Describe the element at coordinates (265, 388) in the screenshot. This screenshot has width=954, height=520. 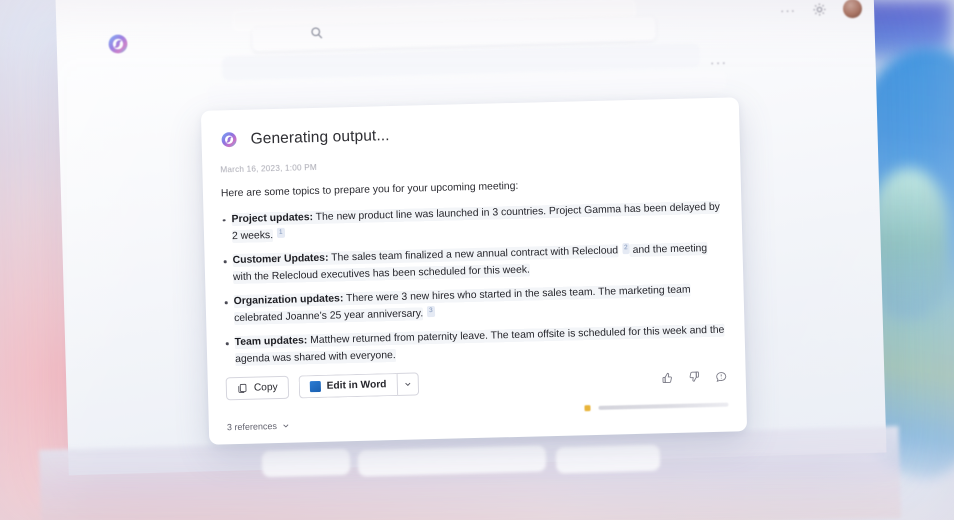
I see `copy-button-label: Copy` at that location.